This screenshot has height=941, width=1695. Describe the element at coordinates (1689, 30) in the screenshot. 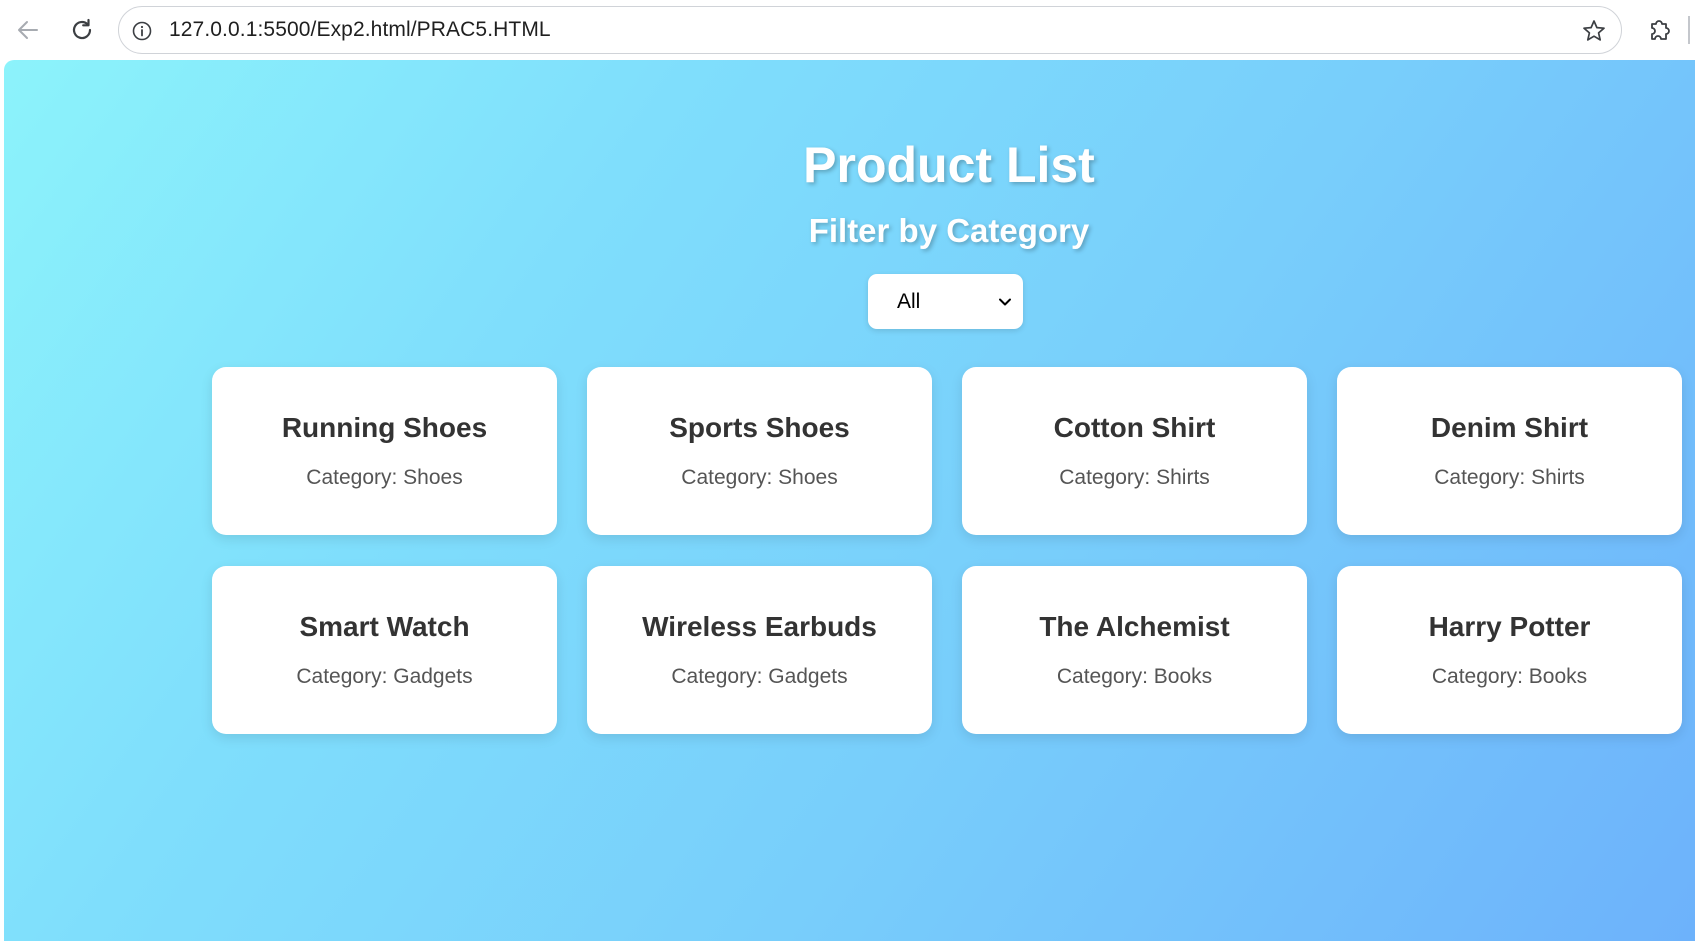

I see `toolbar-divider` at that location.